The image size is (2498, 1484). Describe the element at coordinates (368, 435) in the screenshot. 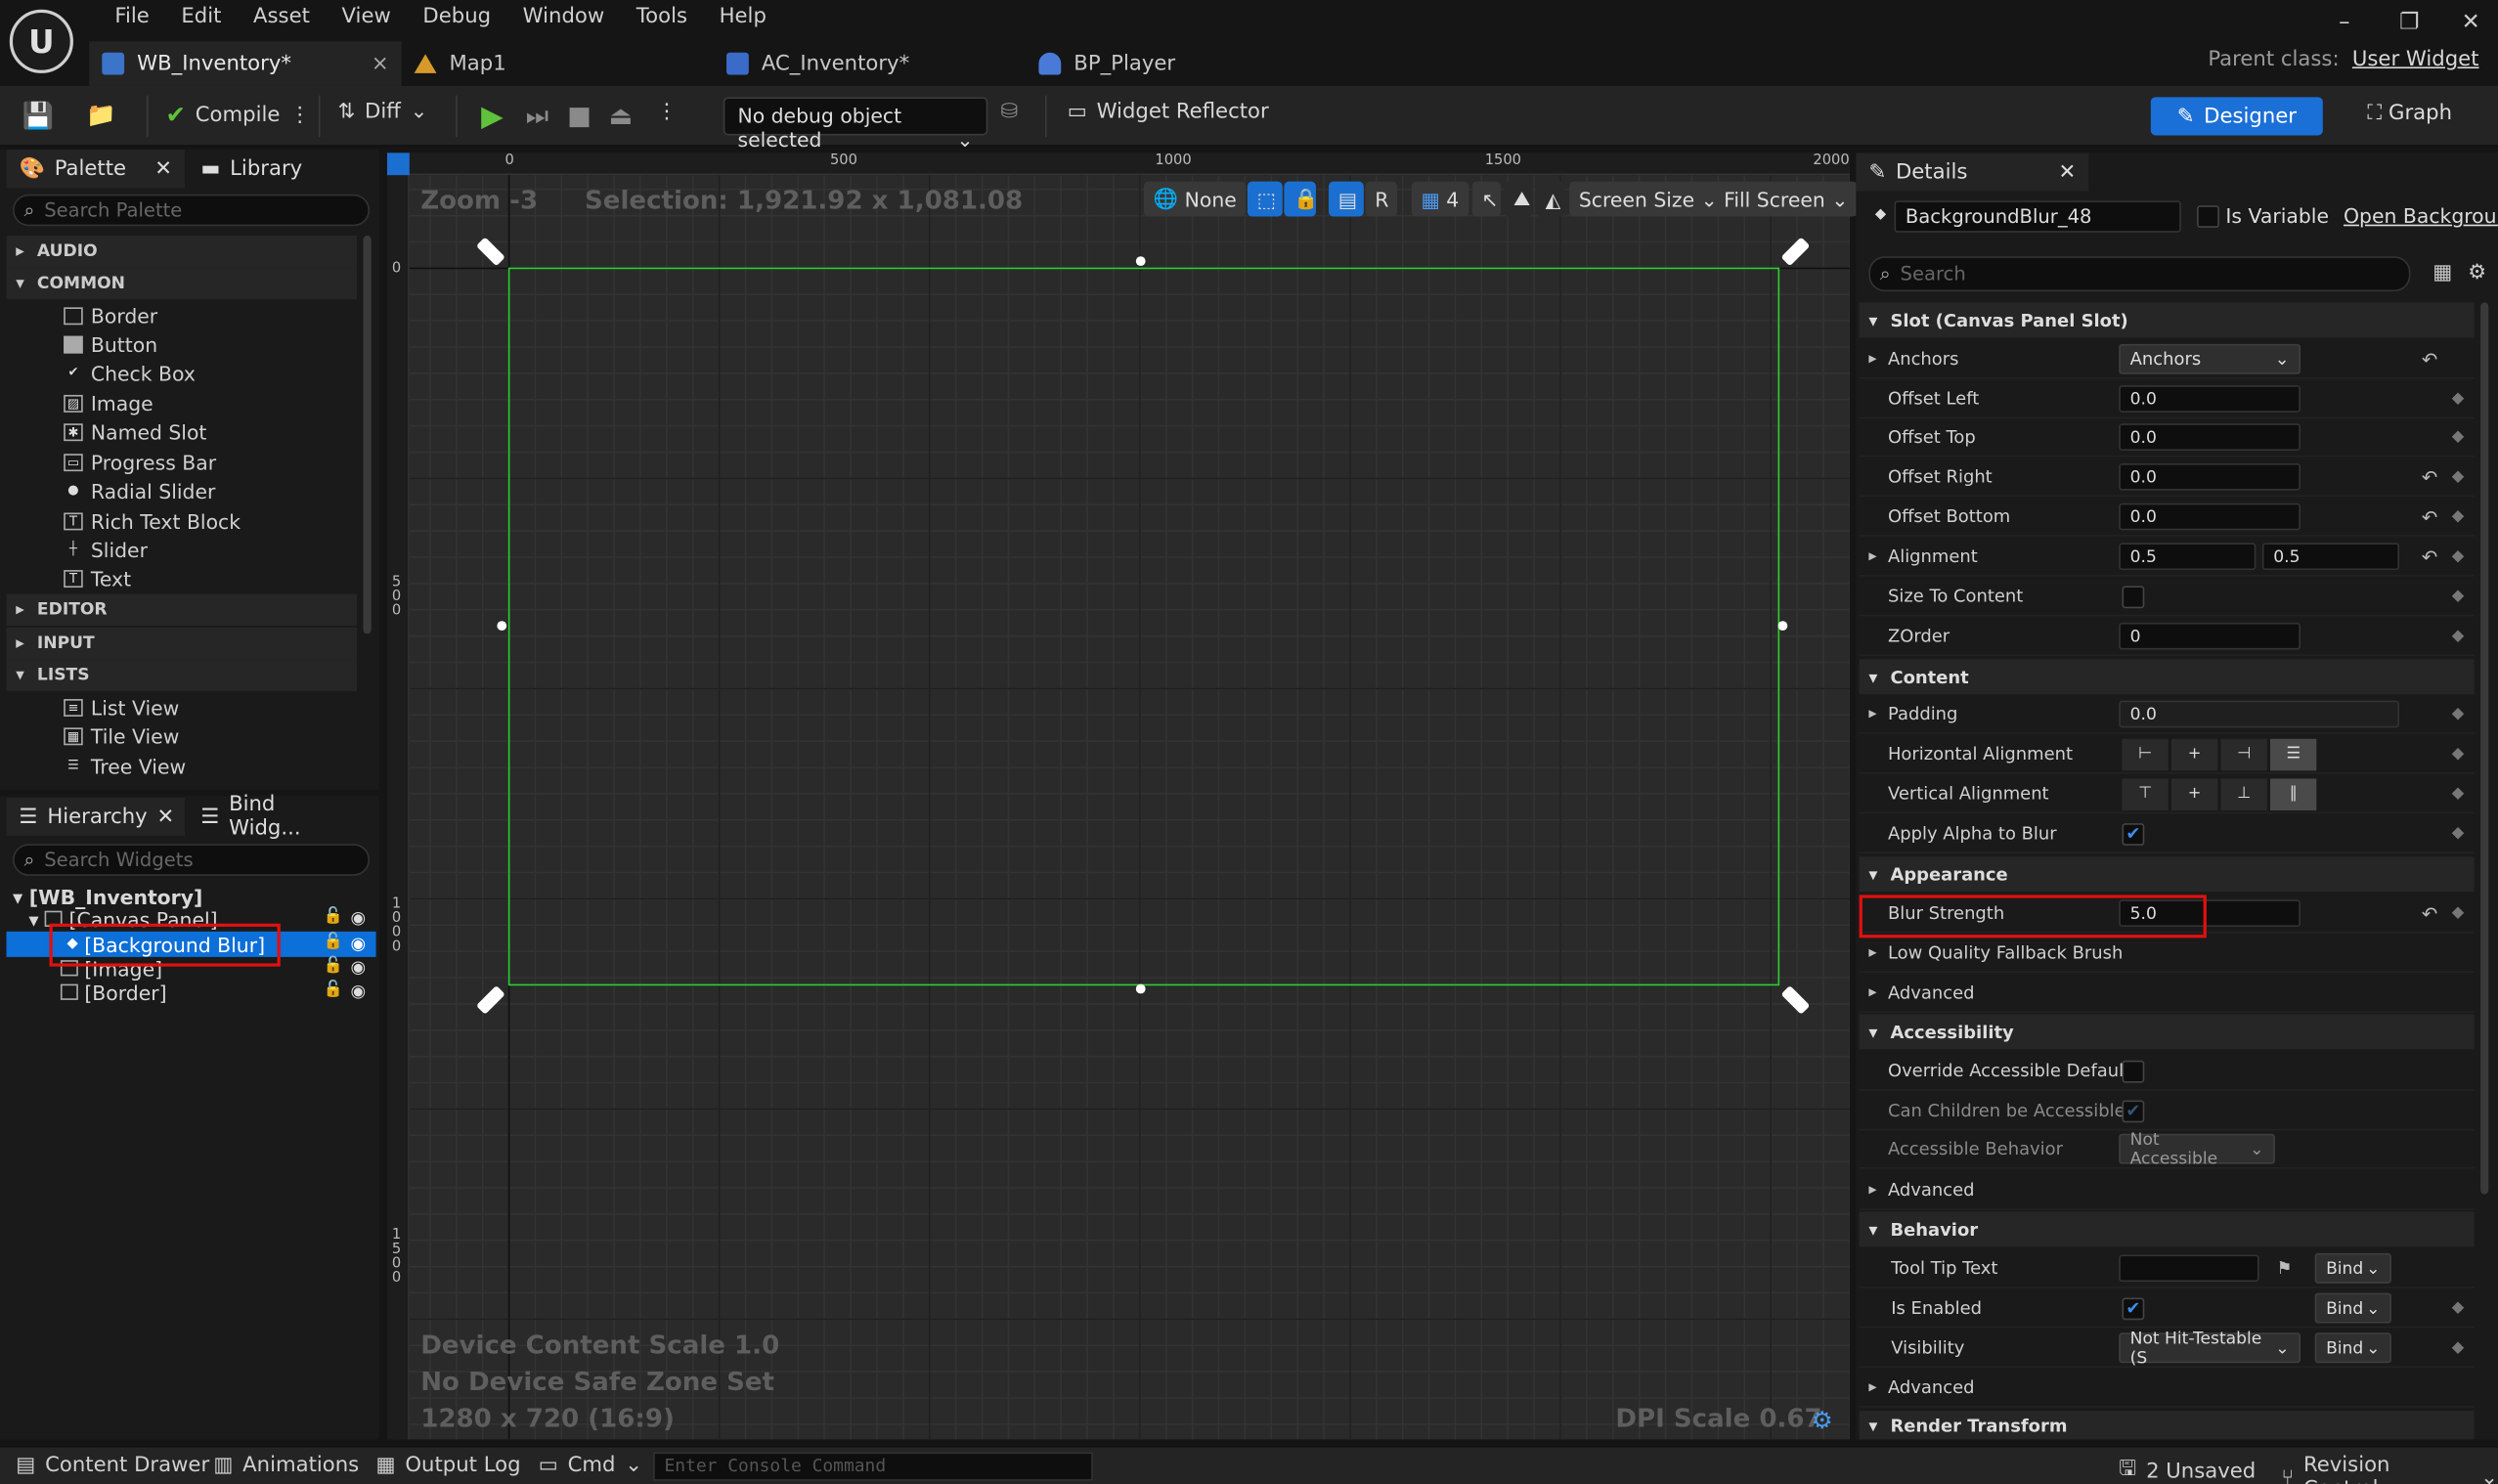

I see `palette-scrollbar` at that location.